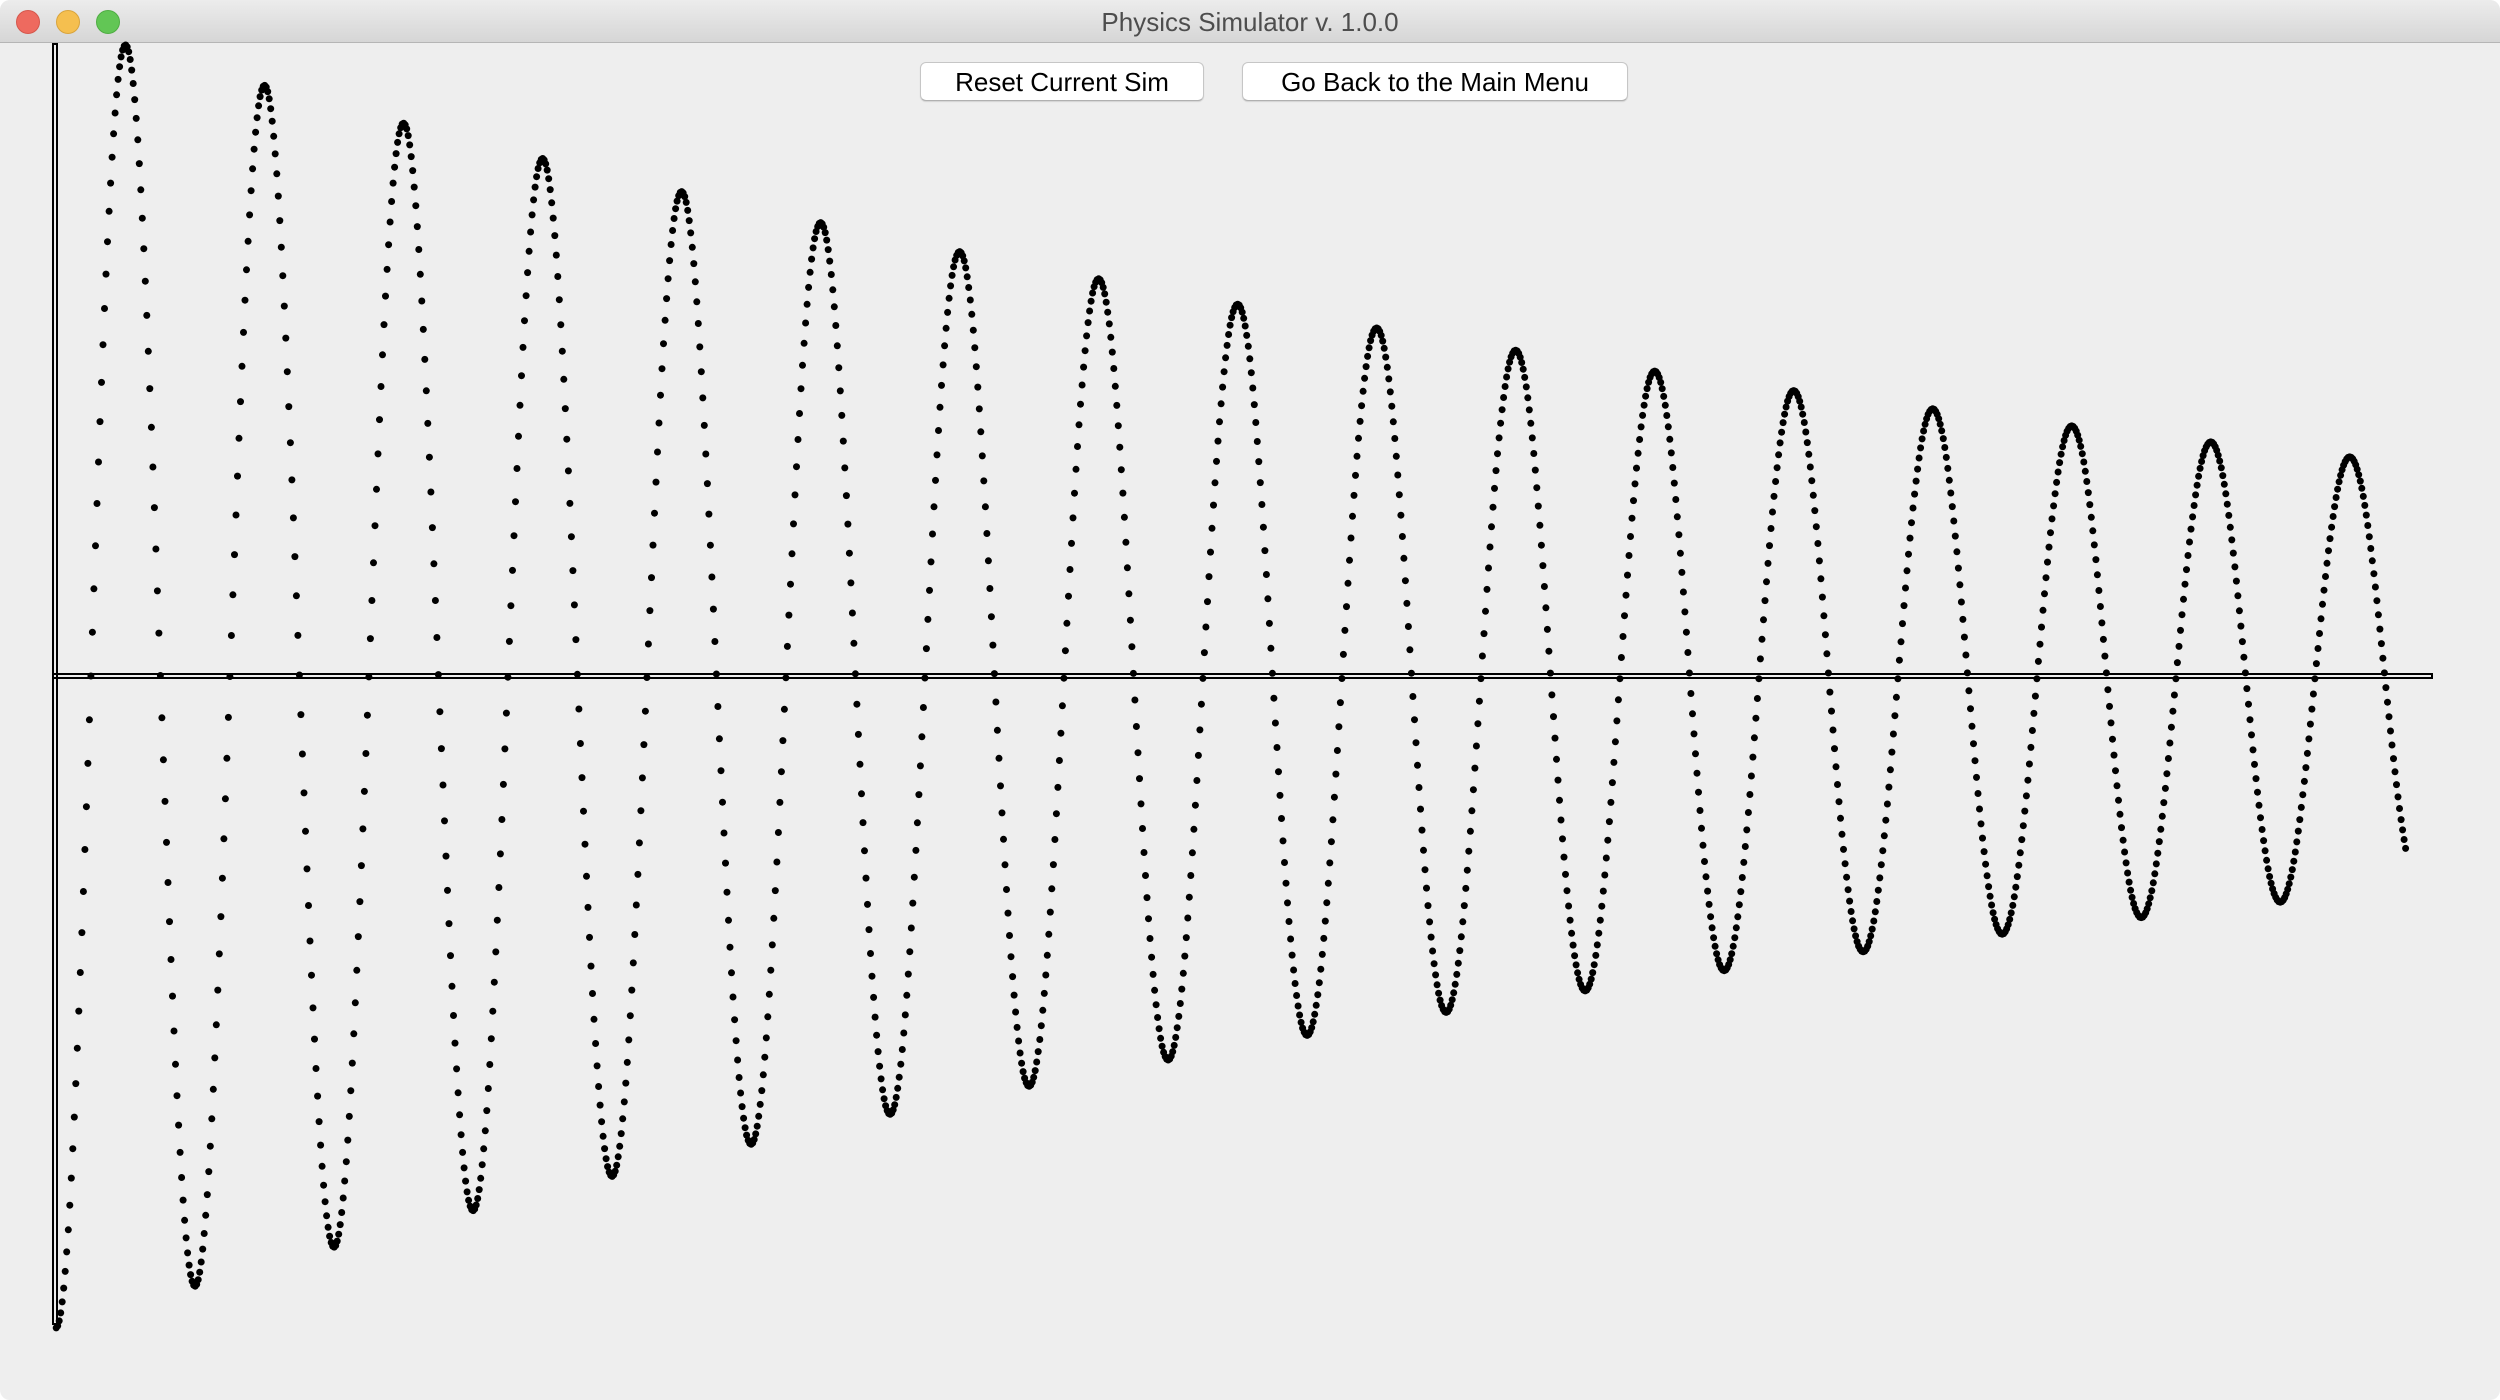  I want to click on back-to-main-menu-button: Go Back to the Main Menu, so click(1435, 81).